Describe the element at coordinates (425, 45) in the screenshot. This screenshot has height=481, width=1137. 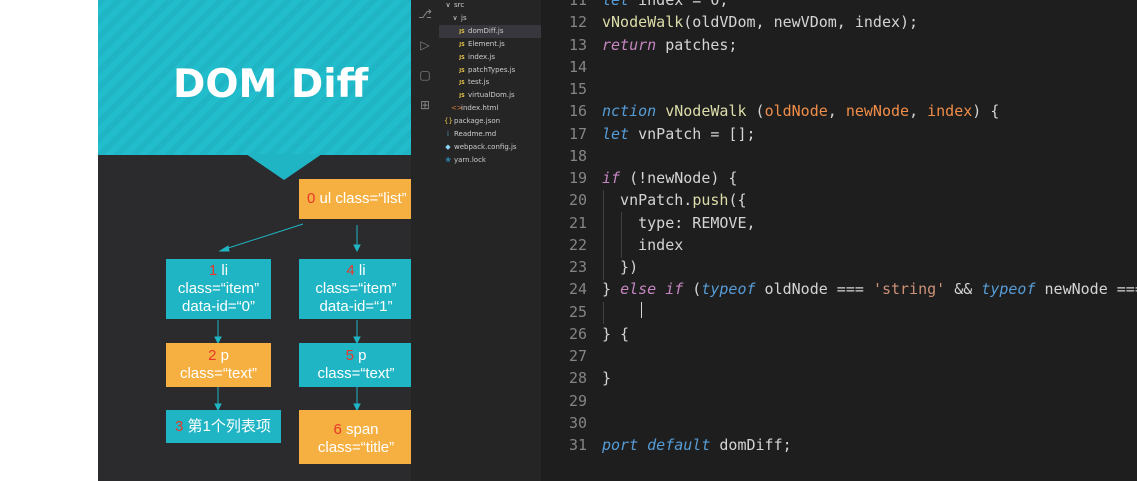
I see `run-debug-icon: ▷` at that location.